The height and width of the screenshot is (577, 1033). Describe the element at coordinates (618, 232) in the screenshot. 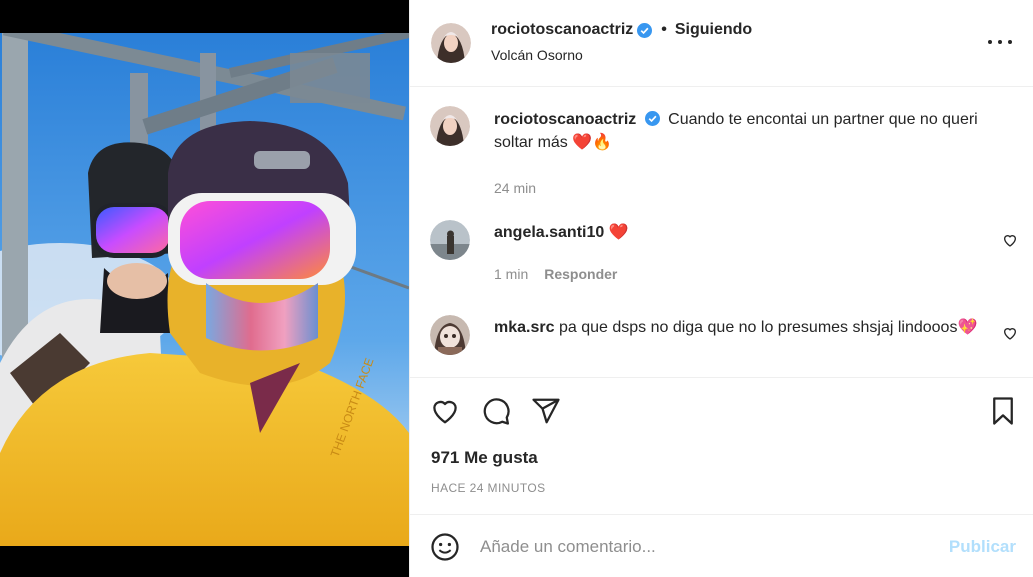

I see `comment-emoji: ❤️` at that location.